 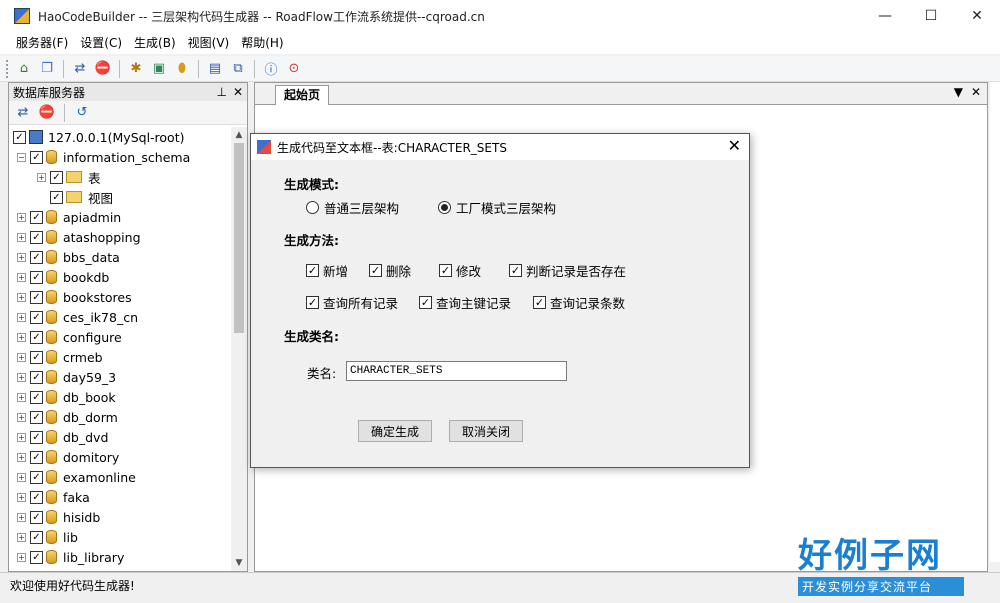 What do you see at coordinates (239, 135) in the screenshot?
I see `scroll-up-icon: ▲` at bounding box center [239, 135].